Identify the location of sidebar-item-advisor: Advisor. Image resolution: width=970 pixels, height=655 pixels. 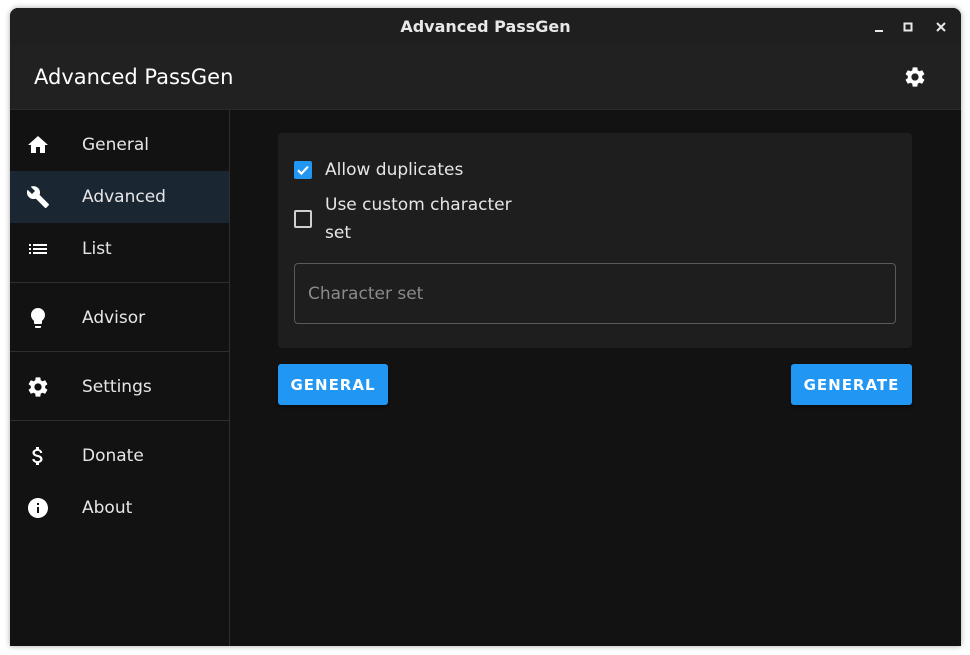
(119, 318).